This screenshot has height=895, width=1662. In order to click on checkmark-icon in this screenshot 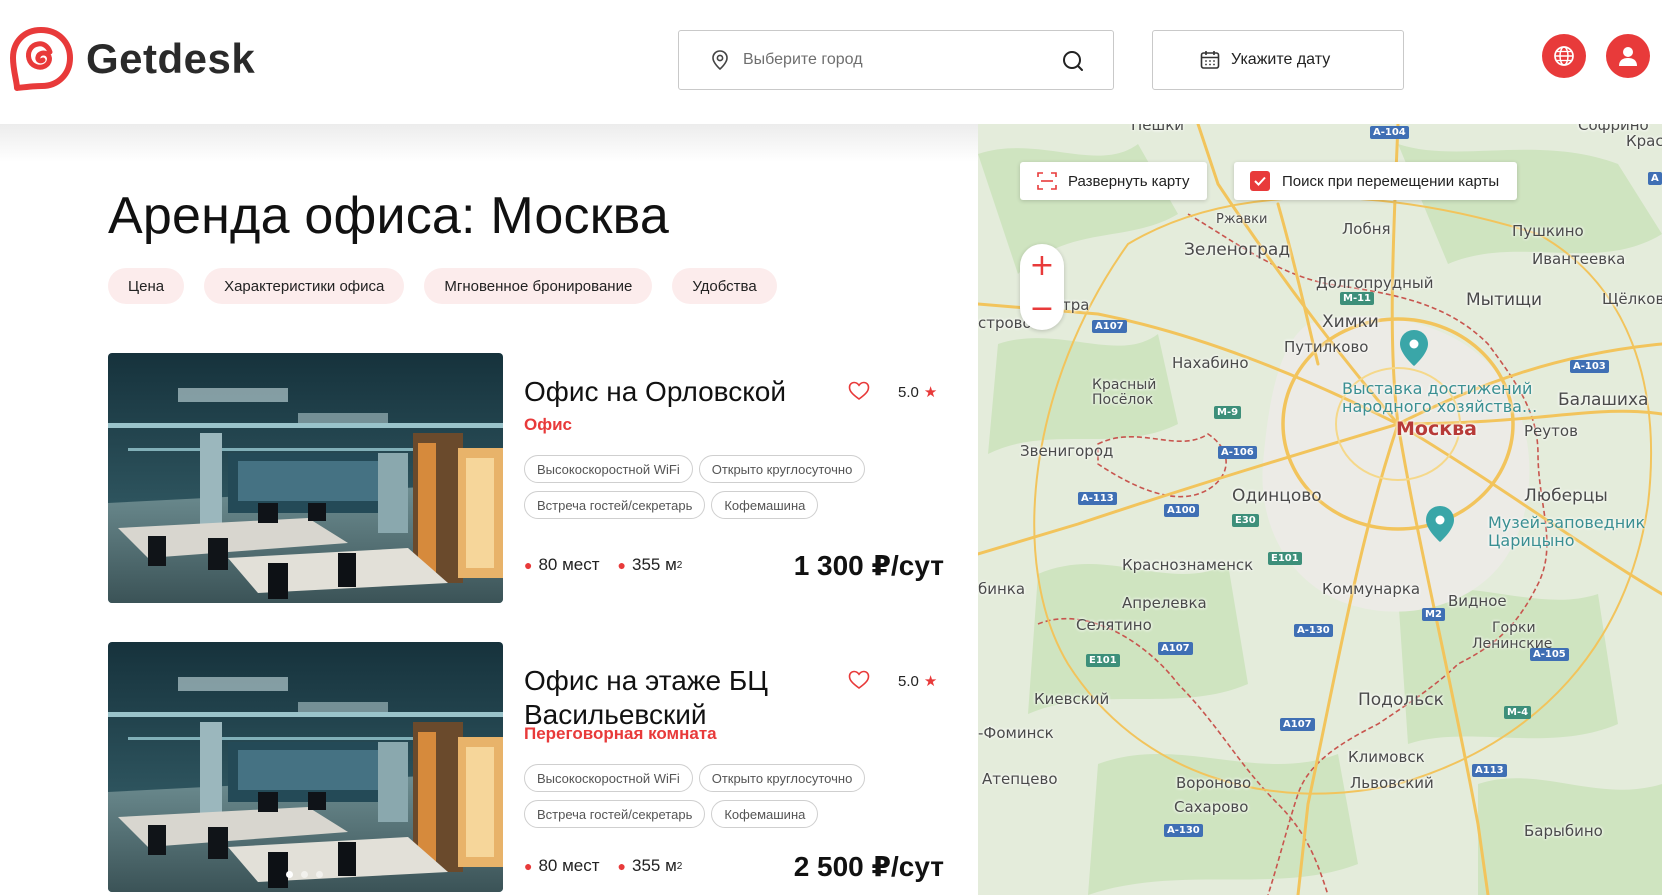, I will do `click(1260, 181)`.